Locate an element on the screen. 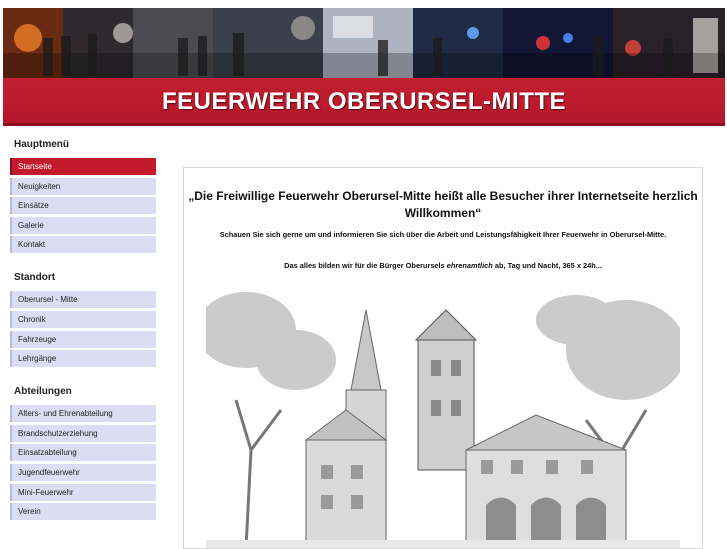 The height and width of the screenshot is (549, 727). nav-item-startseite: Startseite is located at coordinates (83, 166).